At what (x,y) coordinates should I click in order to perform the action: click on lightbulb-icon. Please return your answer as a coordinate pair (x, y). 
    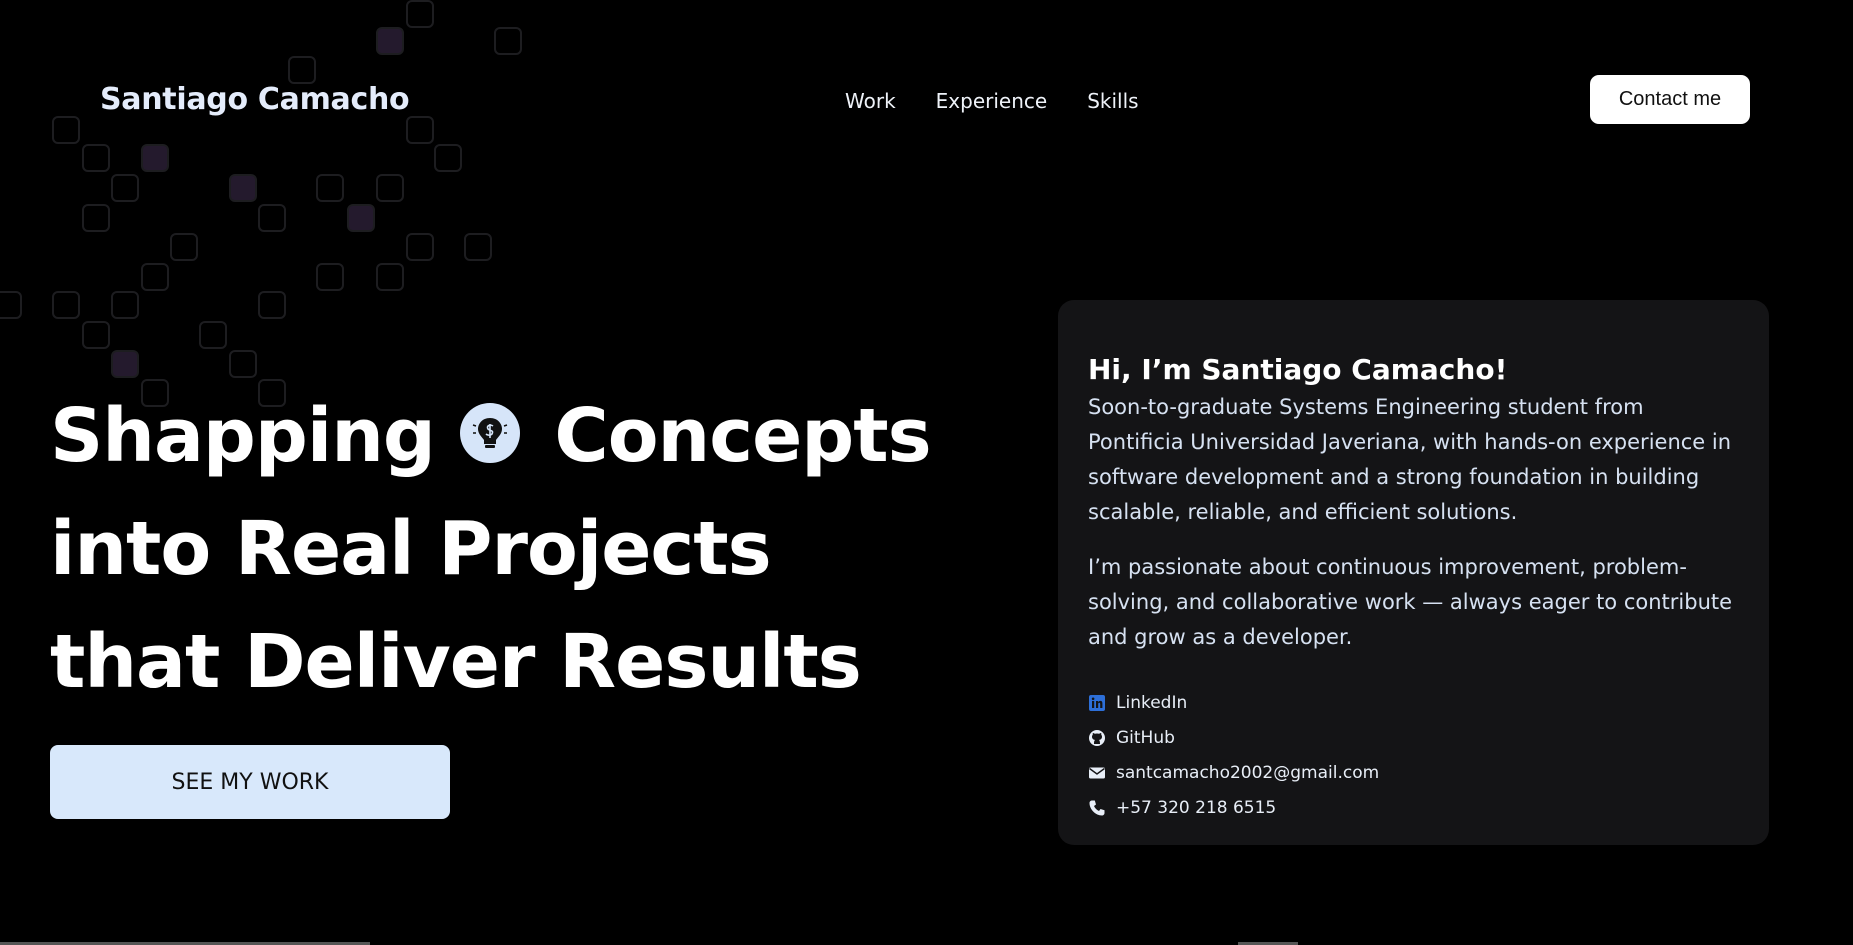
    Looking at the image, I should click on (489, 433).